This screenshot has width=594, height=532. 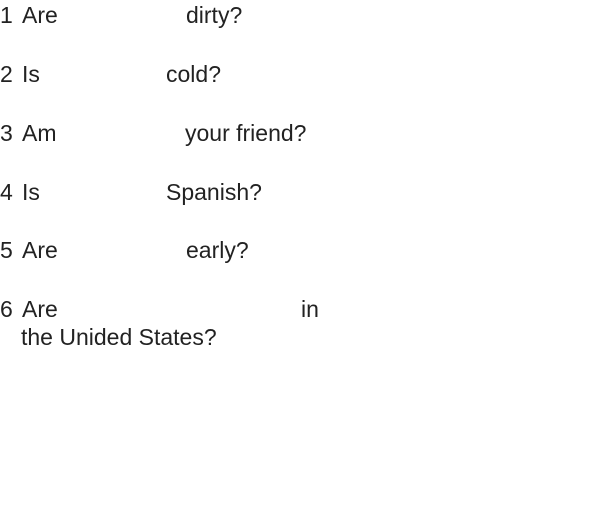 What do you see at coordinates (217, 250) in the screenshot?
I see `item-ending: early?` at bounding box center [217, 250].